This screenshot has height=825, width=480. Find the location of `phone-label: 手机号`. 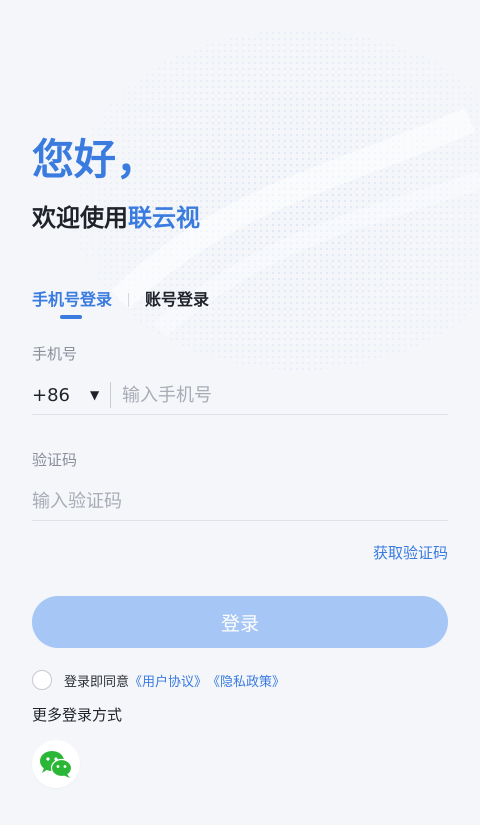

phone-label: 手机号 is located at coordinates (55, 354).